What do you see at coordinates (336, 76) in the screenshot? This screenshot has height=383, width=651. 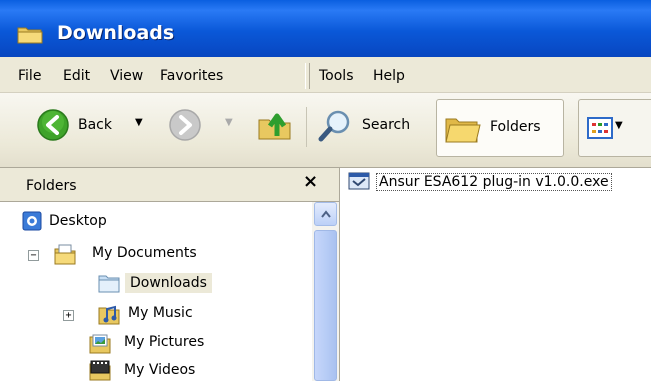 I see `menu-tools: Tools` at bounding box center [336, 76].